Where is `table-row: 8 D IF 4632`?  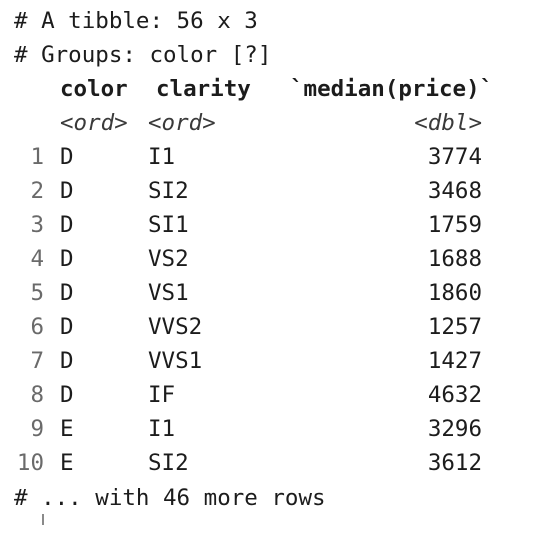 table-row: 8 D IF 4632 is located at coordinates (276, 395).